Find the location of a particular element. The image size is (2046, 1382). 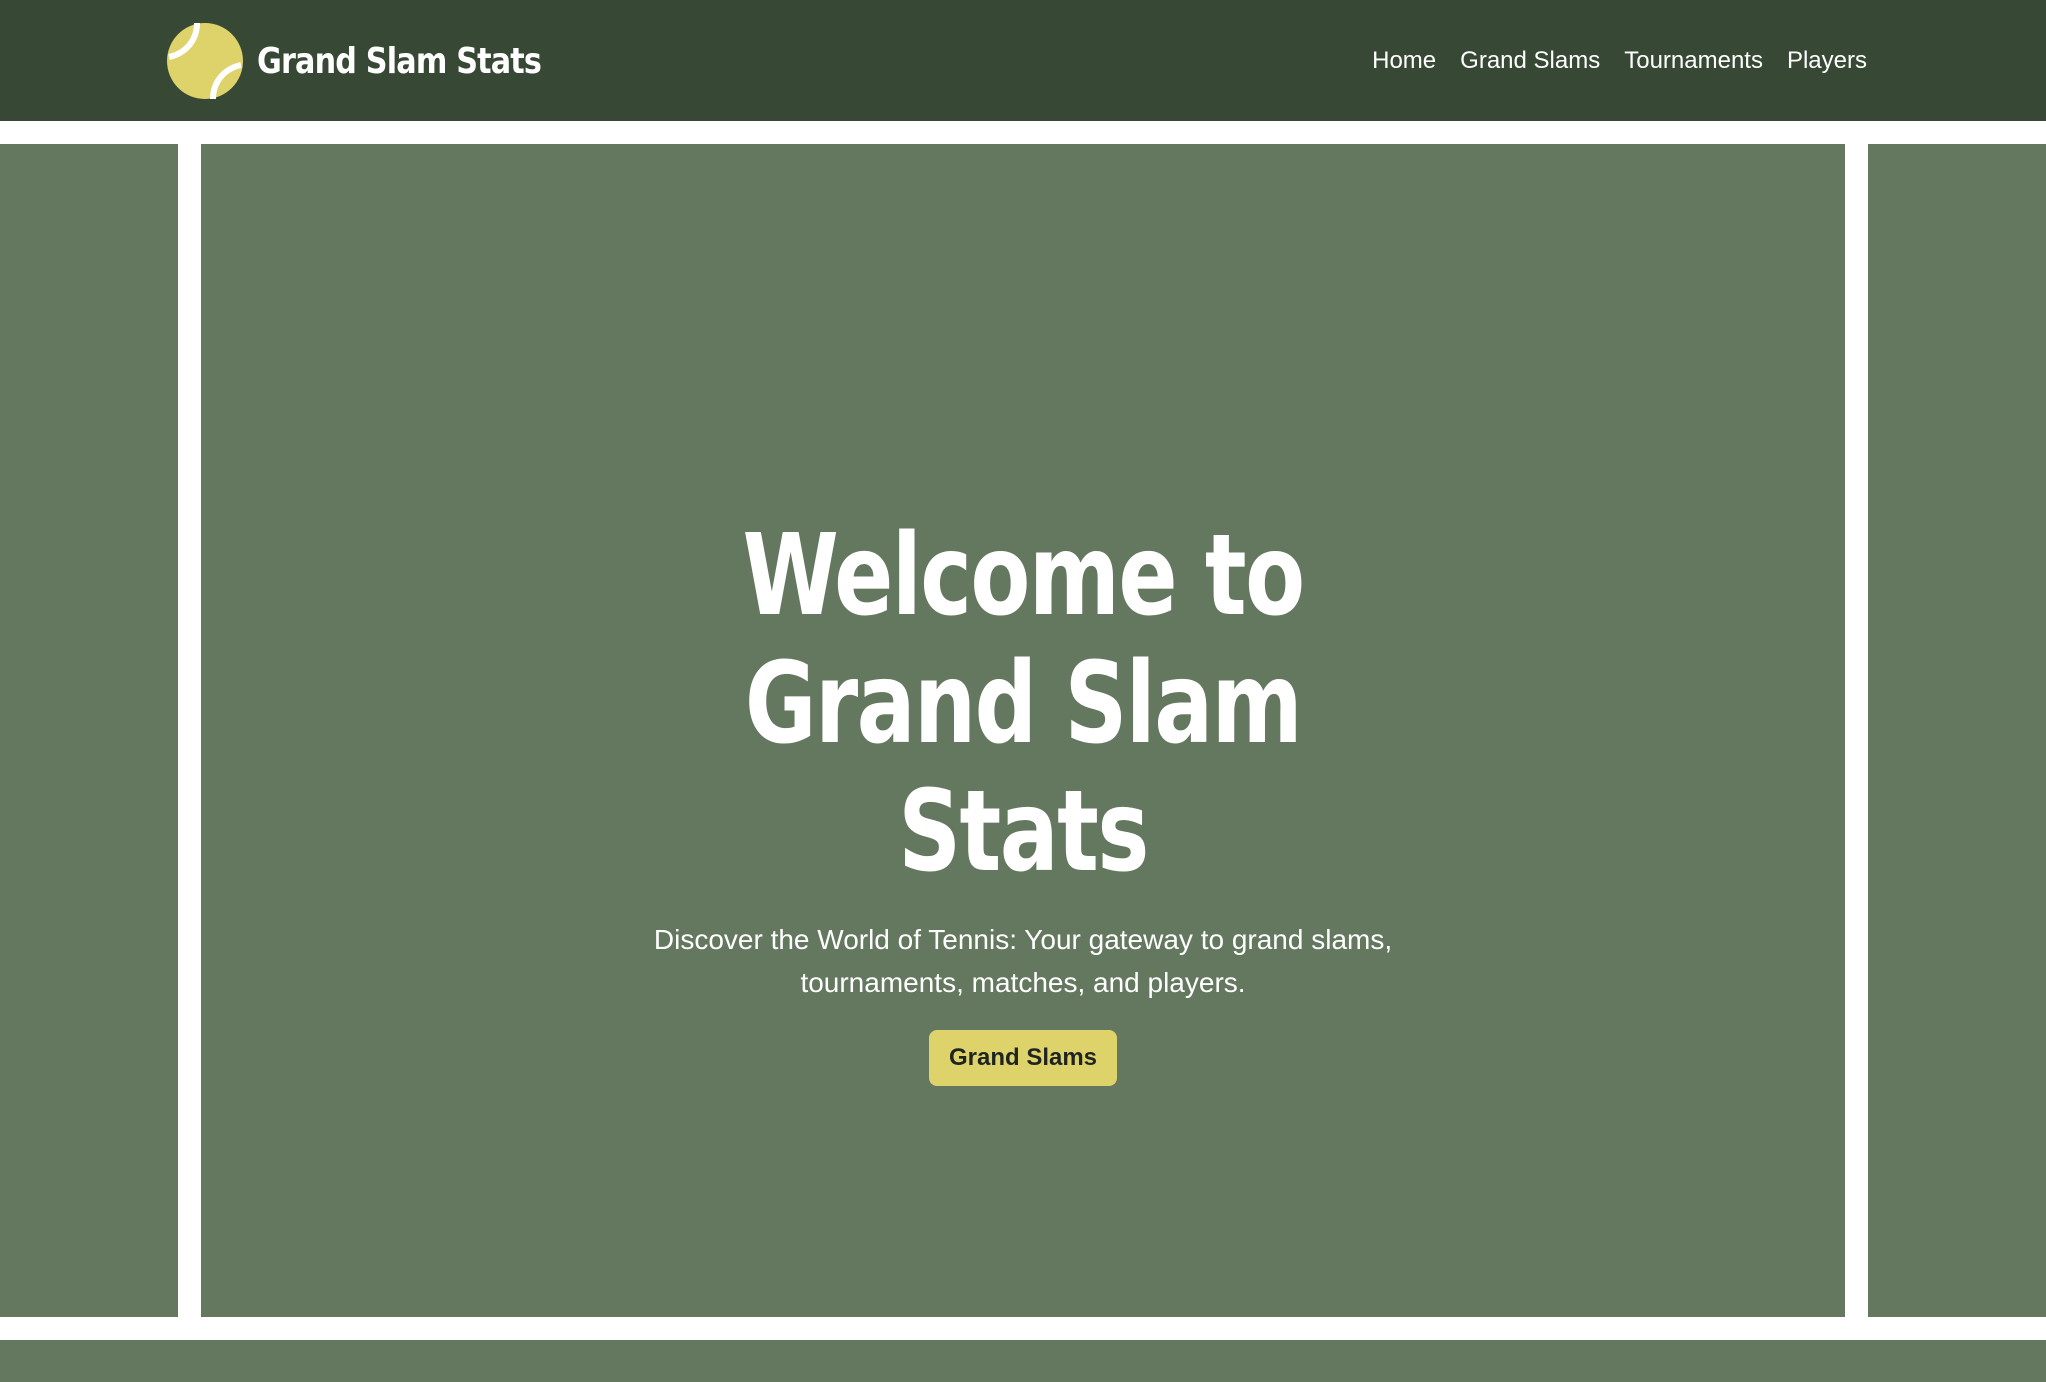

nav-home: Home is located at coordinates (1404, 61).